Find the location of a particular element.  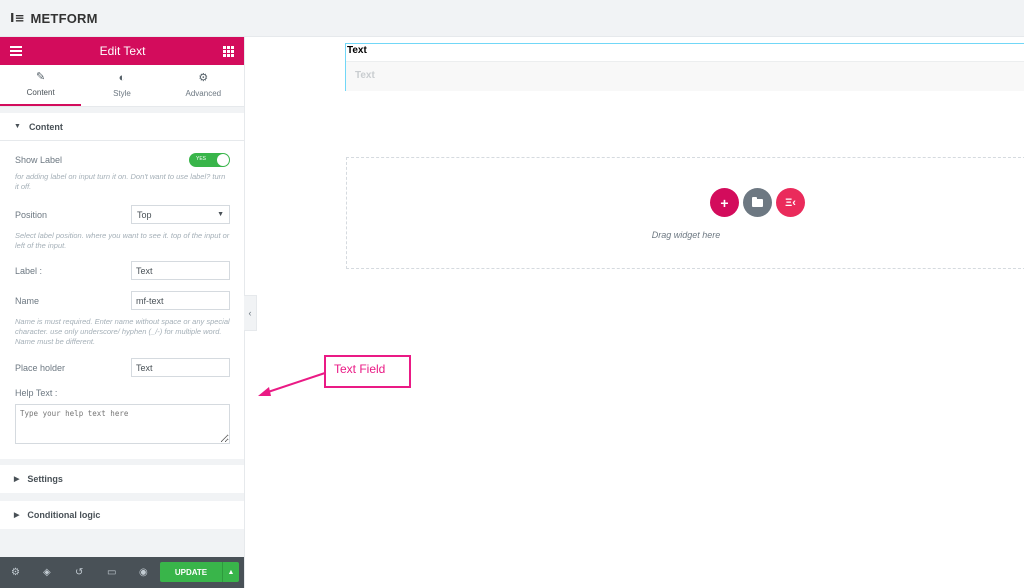

collapse-panel-handle: ‹ is located at coordinates (250, 313).